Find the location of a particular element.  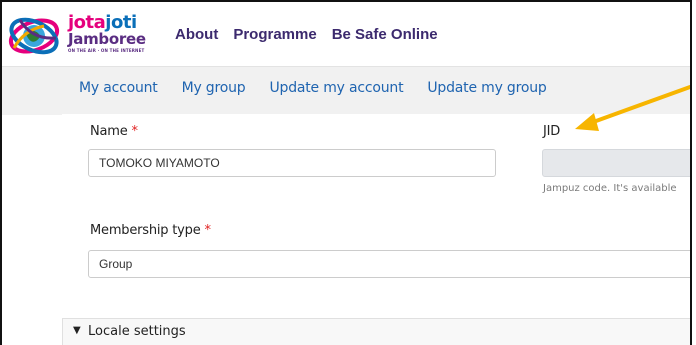

top-navigation: About Programme Be Safe Online is located at coordinates (306, 34).